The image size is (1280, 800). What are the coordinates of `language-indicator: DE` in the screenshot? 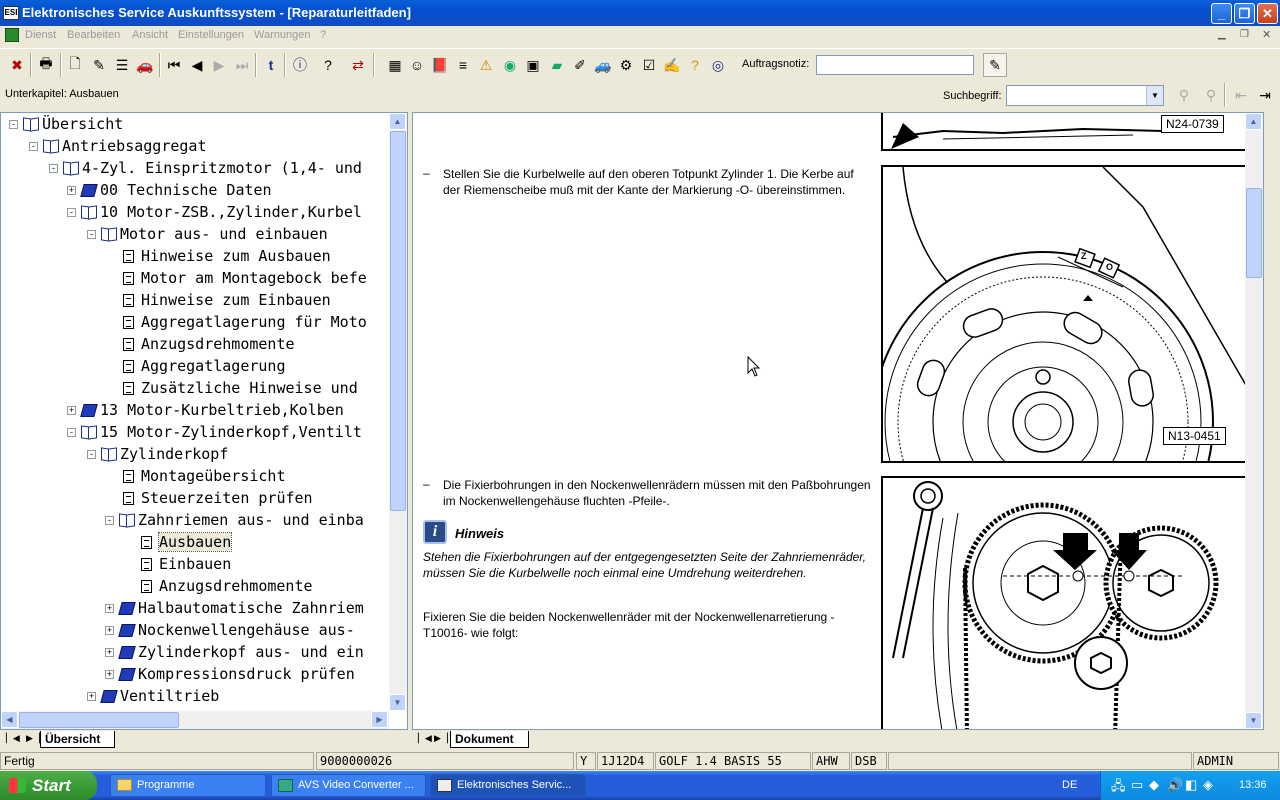 It's located at (1069, 785).